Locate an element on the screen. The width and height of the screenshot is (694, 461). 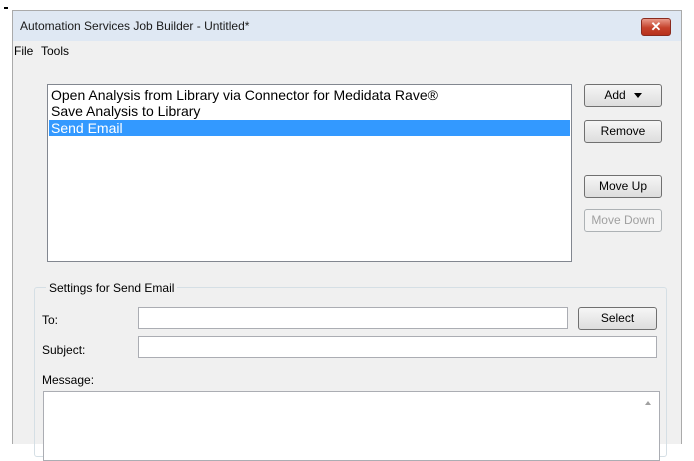
settings-group-title: Settings for Send Email is located at coordinates (112, 288).